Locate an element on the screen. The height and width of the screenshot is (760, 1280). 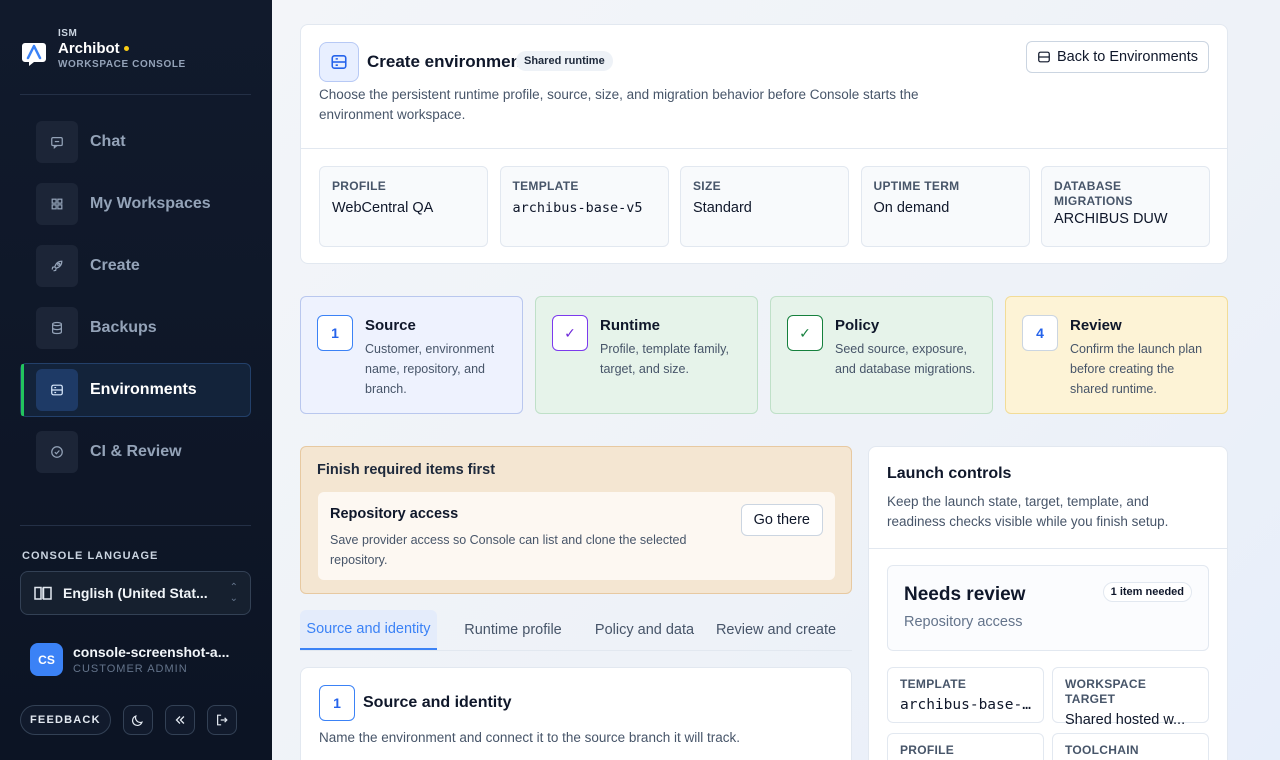
page-title: Create environment is located at coordinates (447, 61).